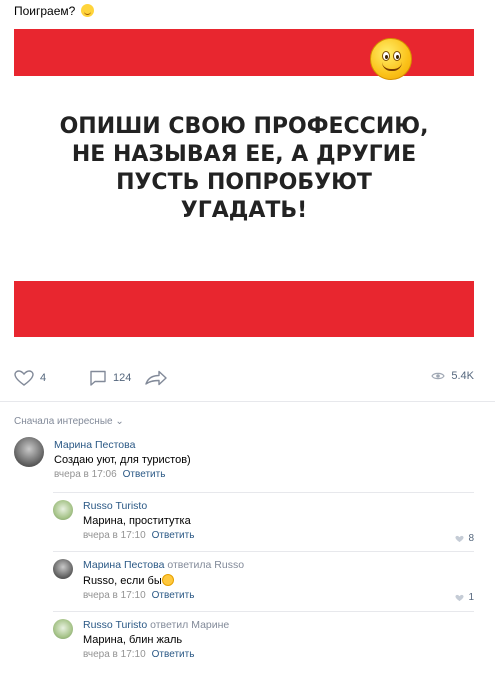 The width and height of the screenshot is (495, 678). What do you see at coordinates (138, 506) in the screenshot?
I see `comment-author: Russo Turisto` at bounding box center [138, 506].